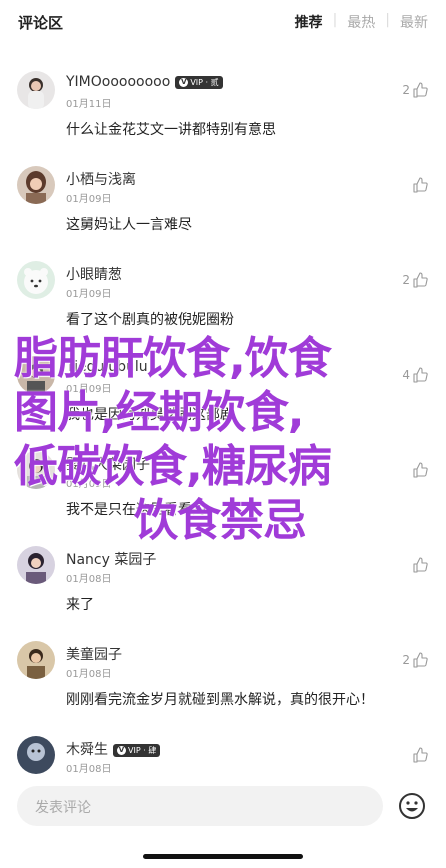  Describe the element at coordinates (171, 130) in the screenshot. I see `comment-text: 什么让金花艾文一讲都特别有意思` at that location.